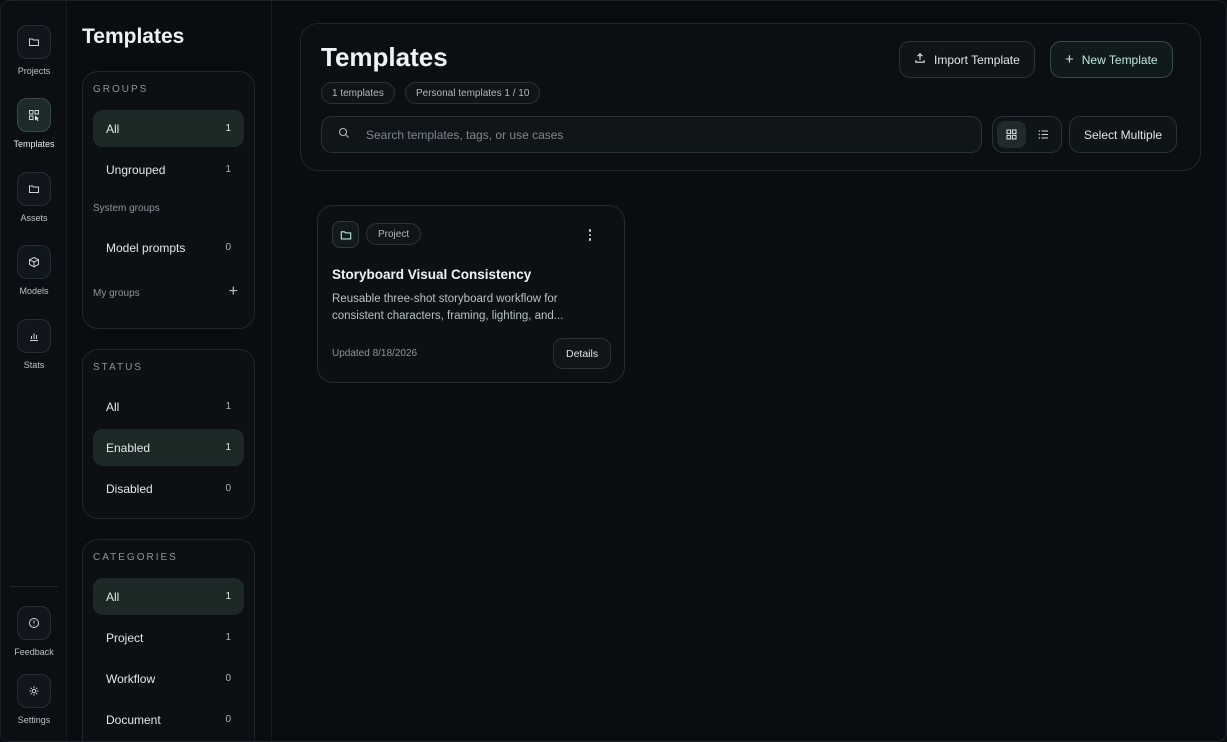 This screenshot has width=1227, height=742. What do you see at coordinates (977, 59) in the screenshot?
I see `import-label: Import Template` at bounding box center [977, 59].